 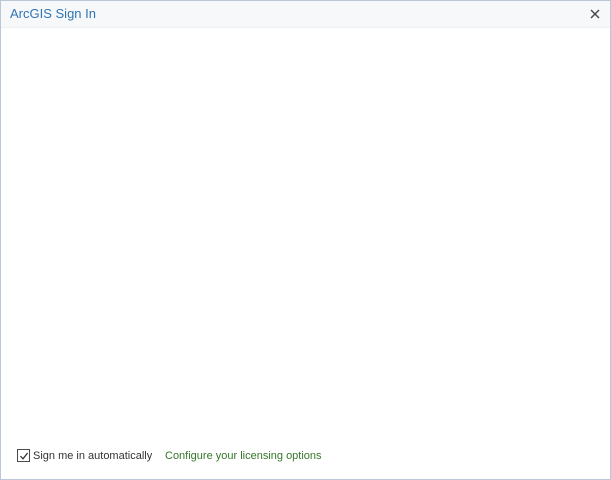 I want to click on auto-signin-label: Sign me in automatically, so click(x=93, y=455).